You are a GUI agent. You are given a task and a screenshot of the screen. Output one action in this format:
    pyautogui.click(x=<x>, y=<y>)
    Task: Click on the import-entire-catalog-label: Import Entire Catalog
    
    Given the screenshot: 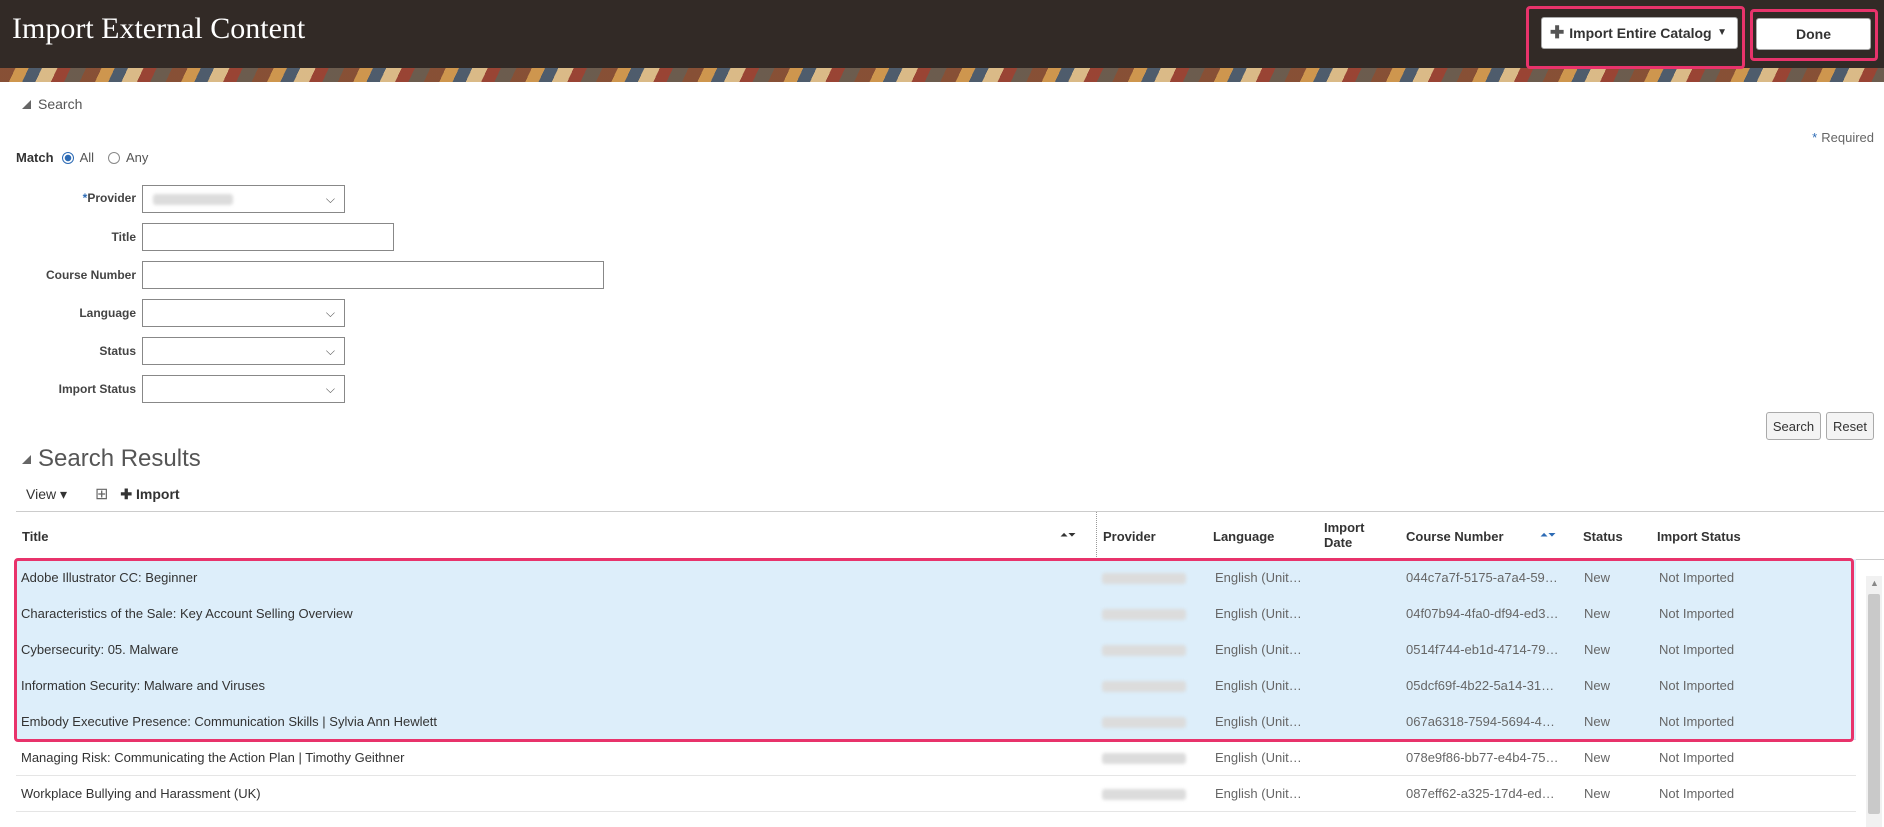 What is the action you would take?
    pyautogui.click(x=1640, y=33)
    